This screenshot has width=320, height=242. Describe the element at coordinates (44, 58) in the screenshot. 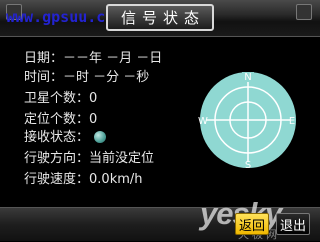

I see `date-label: 日期：` at that location.